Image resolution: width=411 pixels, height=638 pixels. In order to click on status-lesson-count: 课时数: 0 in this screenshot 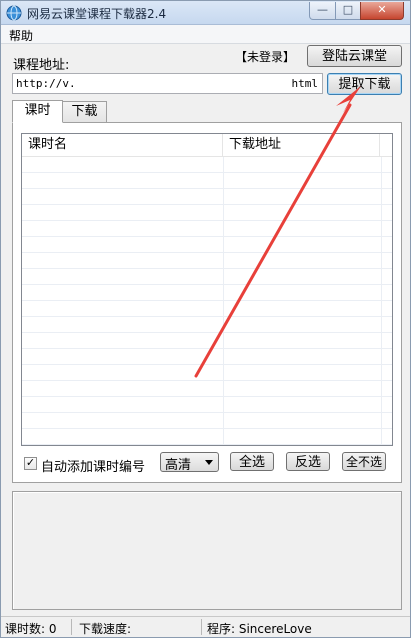, I will do `click(31, 629)`.